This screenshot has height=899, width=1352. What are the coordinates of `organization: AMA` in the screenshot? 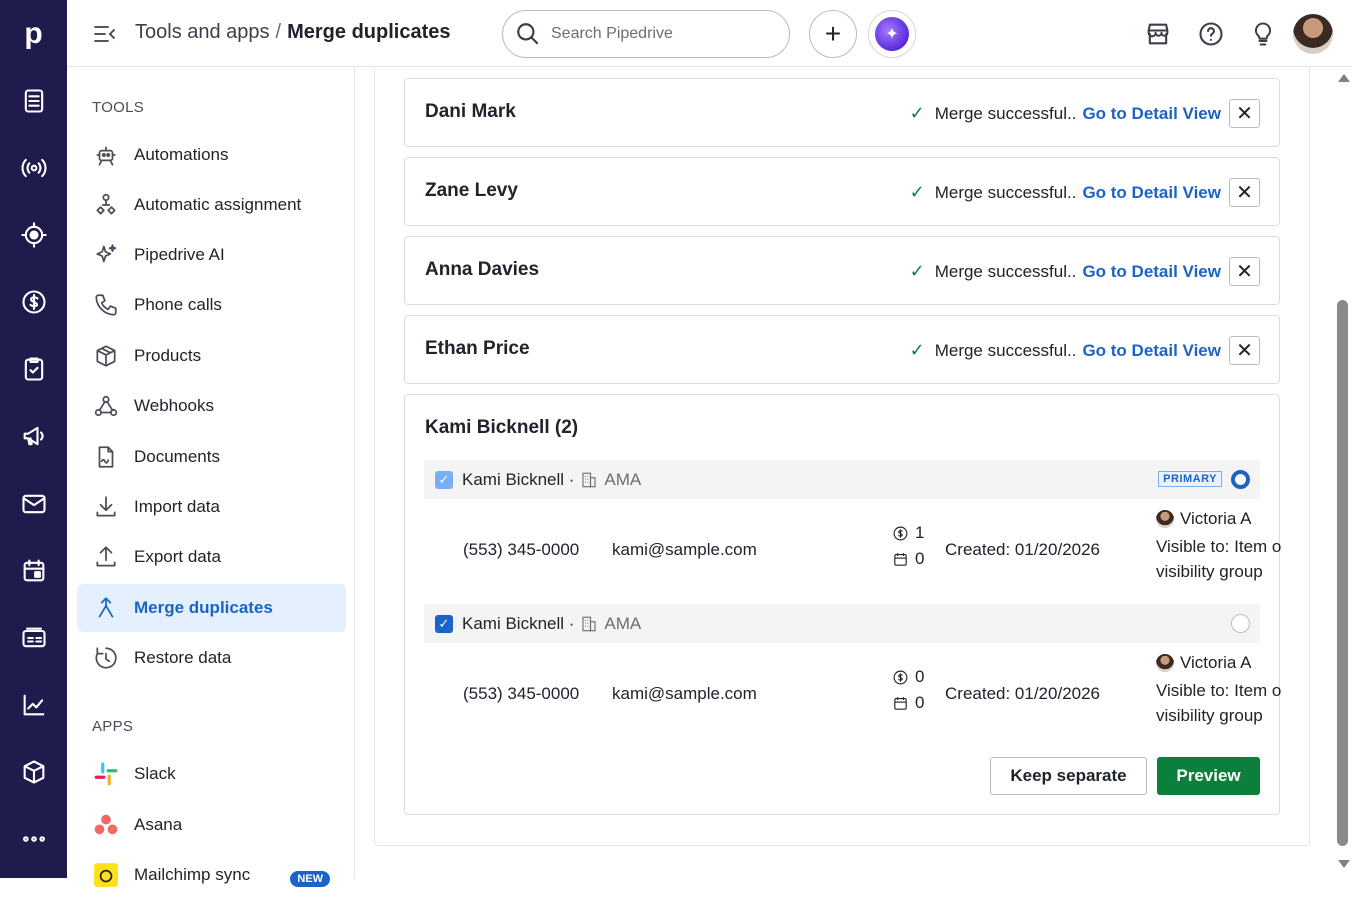 It's located at (610, 624).